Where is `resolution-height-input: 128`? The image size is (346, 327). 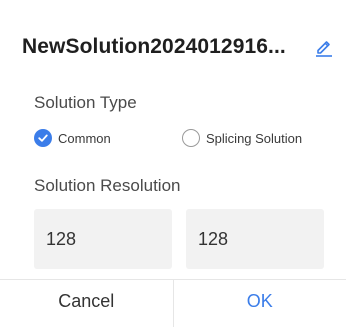
resolution-height-input: 128 is located at coordinates (255, 239).